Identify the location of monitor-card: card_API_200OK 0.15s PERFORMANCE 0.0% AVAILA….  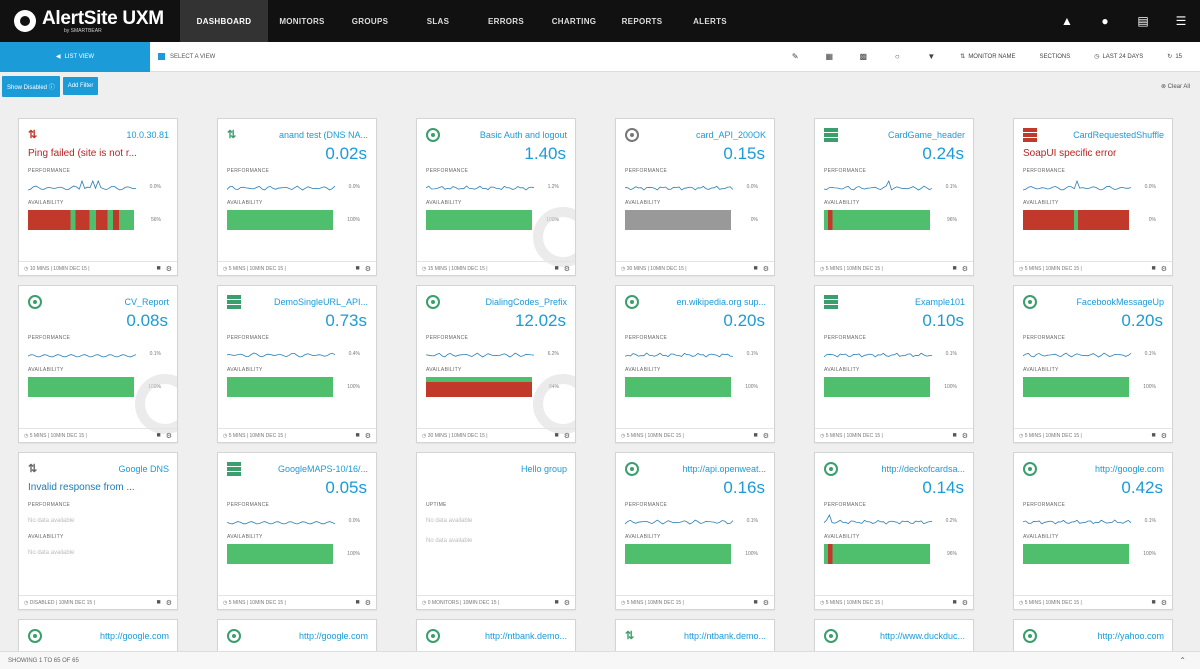
(695, 197).